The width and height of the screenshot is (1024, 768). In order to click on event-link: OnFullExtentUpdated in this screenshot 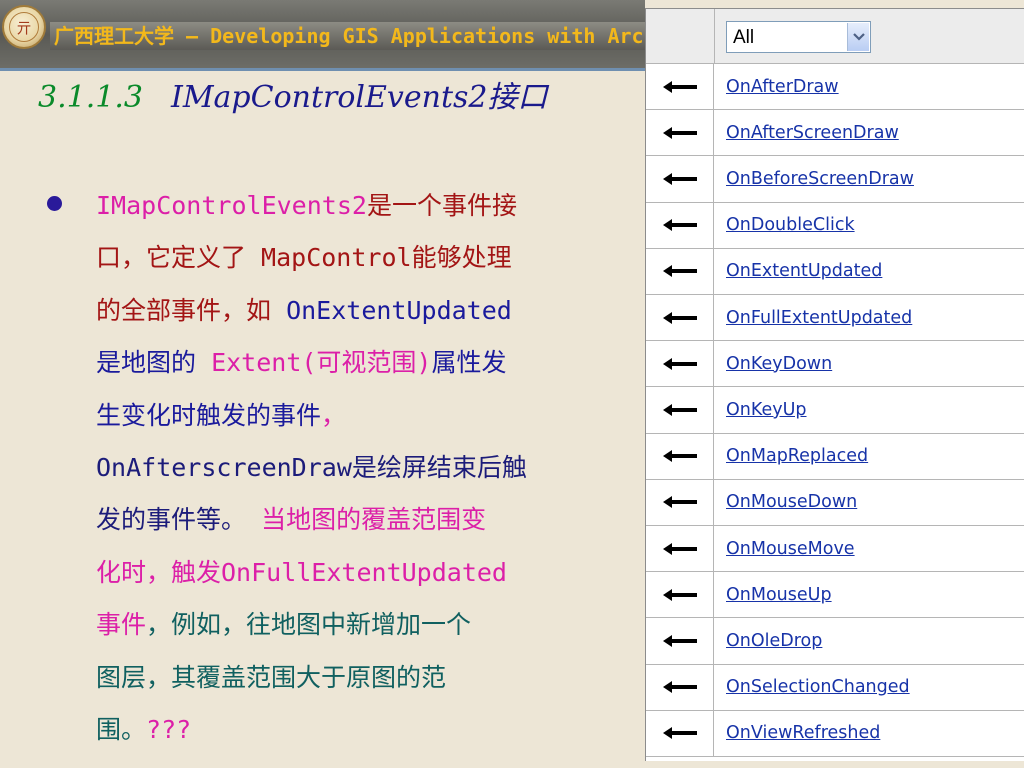, I will do `click(819, 317)`.